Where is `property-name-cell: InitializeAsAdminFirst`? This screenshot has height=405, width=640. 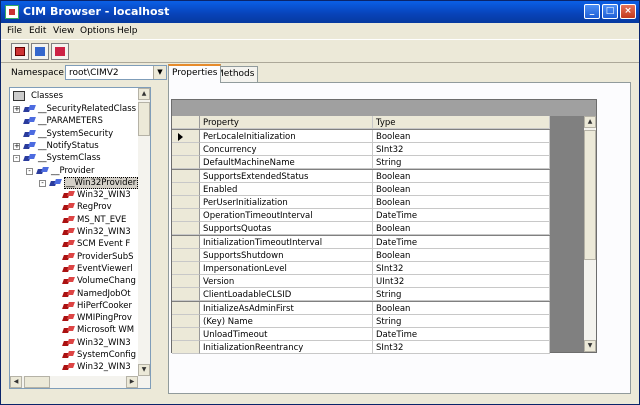 property-name-cell: InitializeAsAdminFirst is located at coordinates (286, 308).